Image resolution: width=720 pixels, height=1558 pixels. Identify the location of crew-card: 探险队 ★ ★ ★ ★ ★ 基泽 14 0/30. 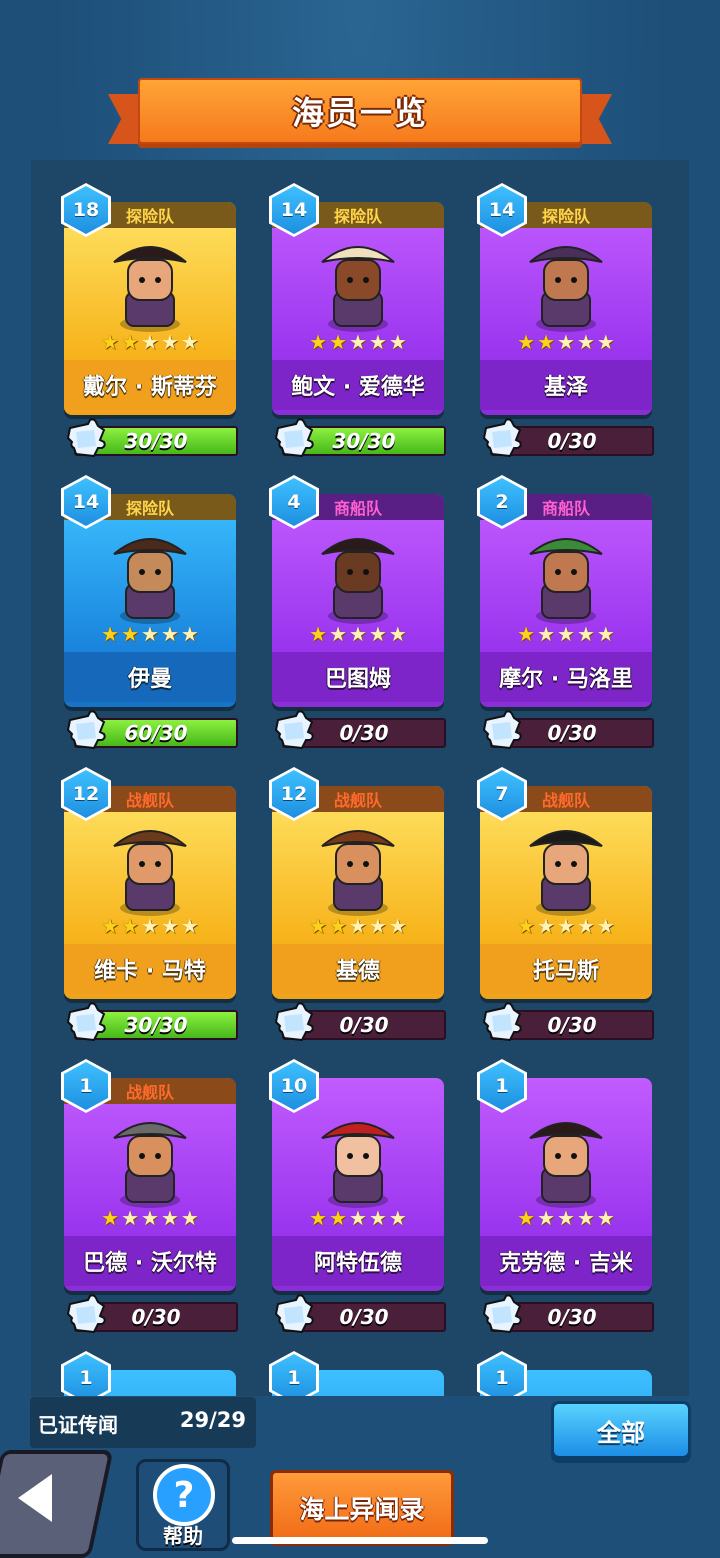
(565, 320).